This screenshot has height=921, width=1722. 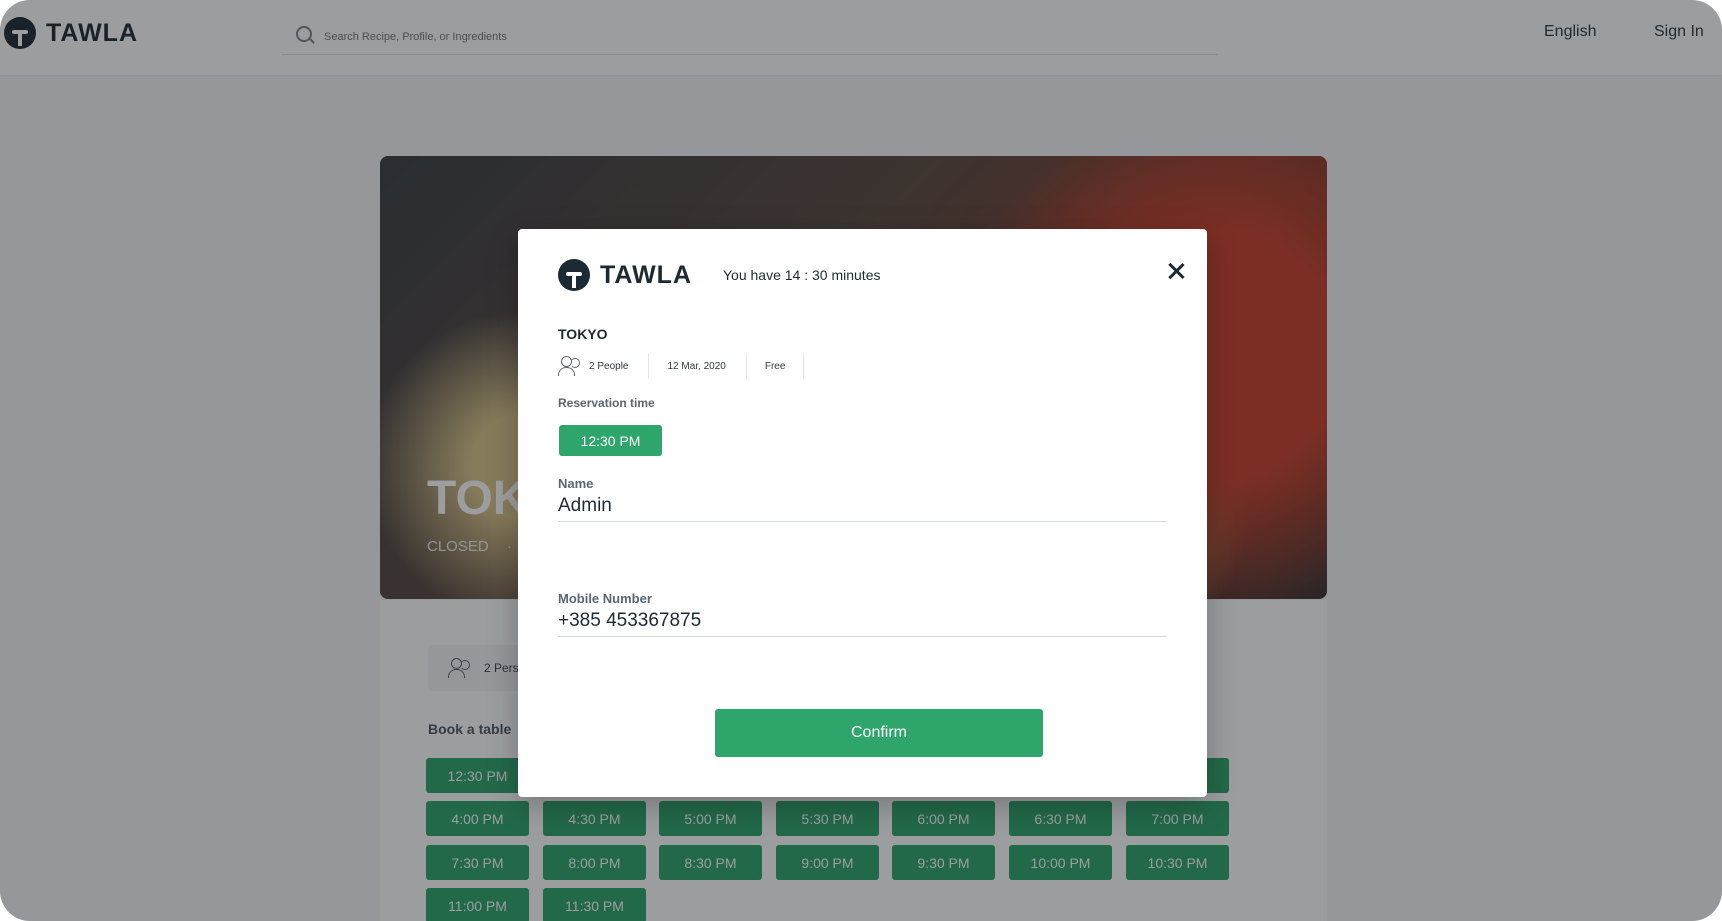 What do you see at coordinates (862, 621) in the screenshot?
I see `mobile-number-field` at bounding box center [862, 621].